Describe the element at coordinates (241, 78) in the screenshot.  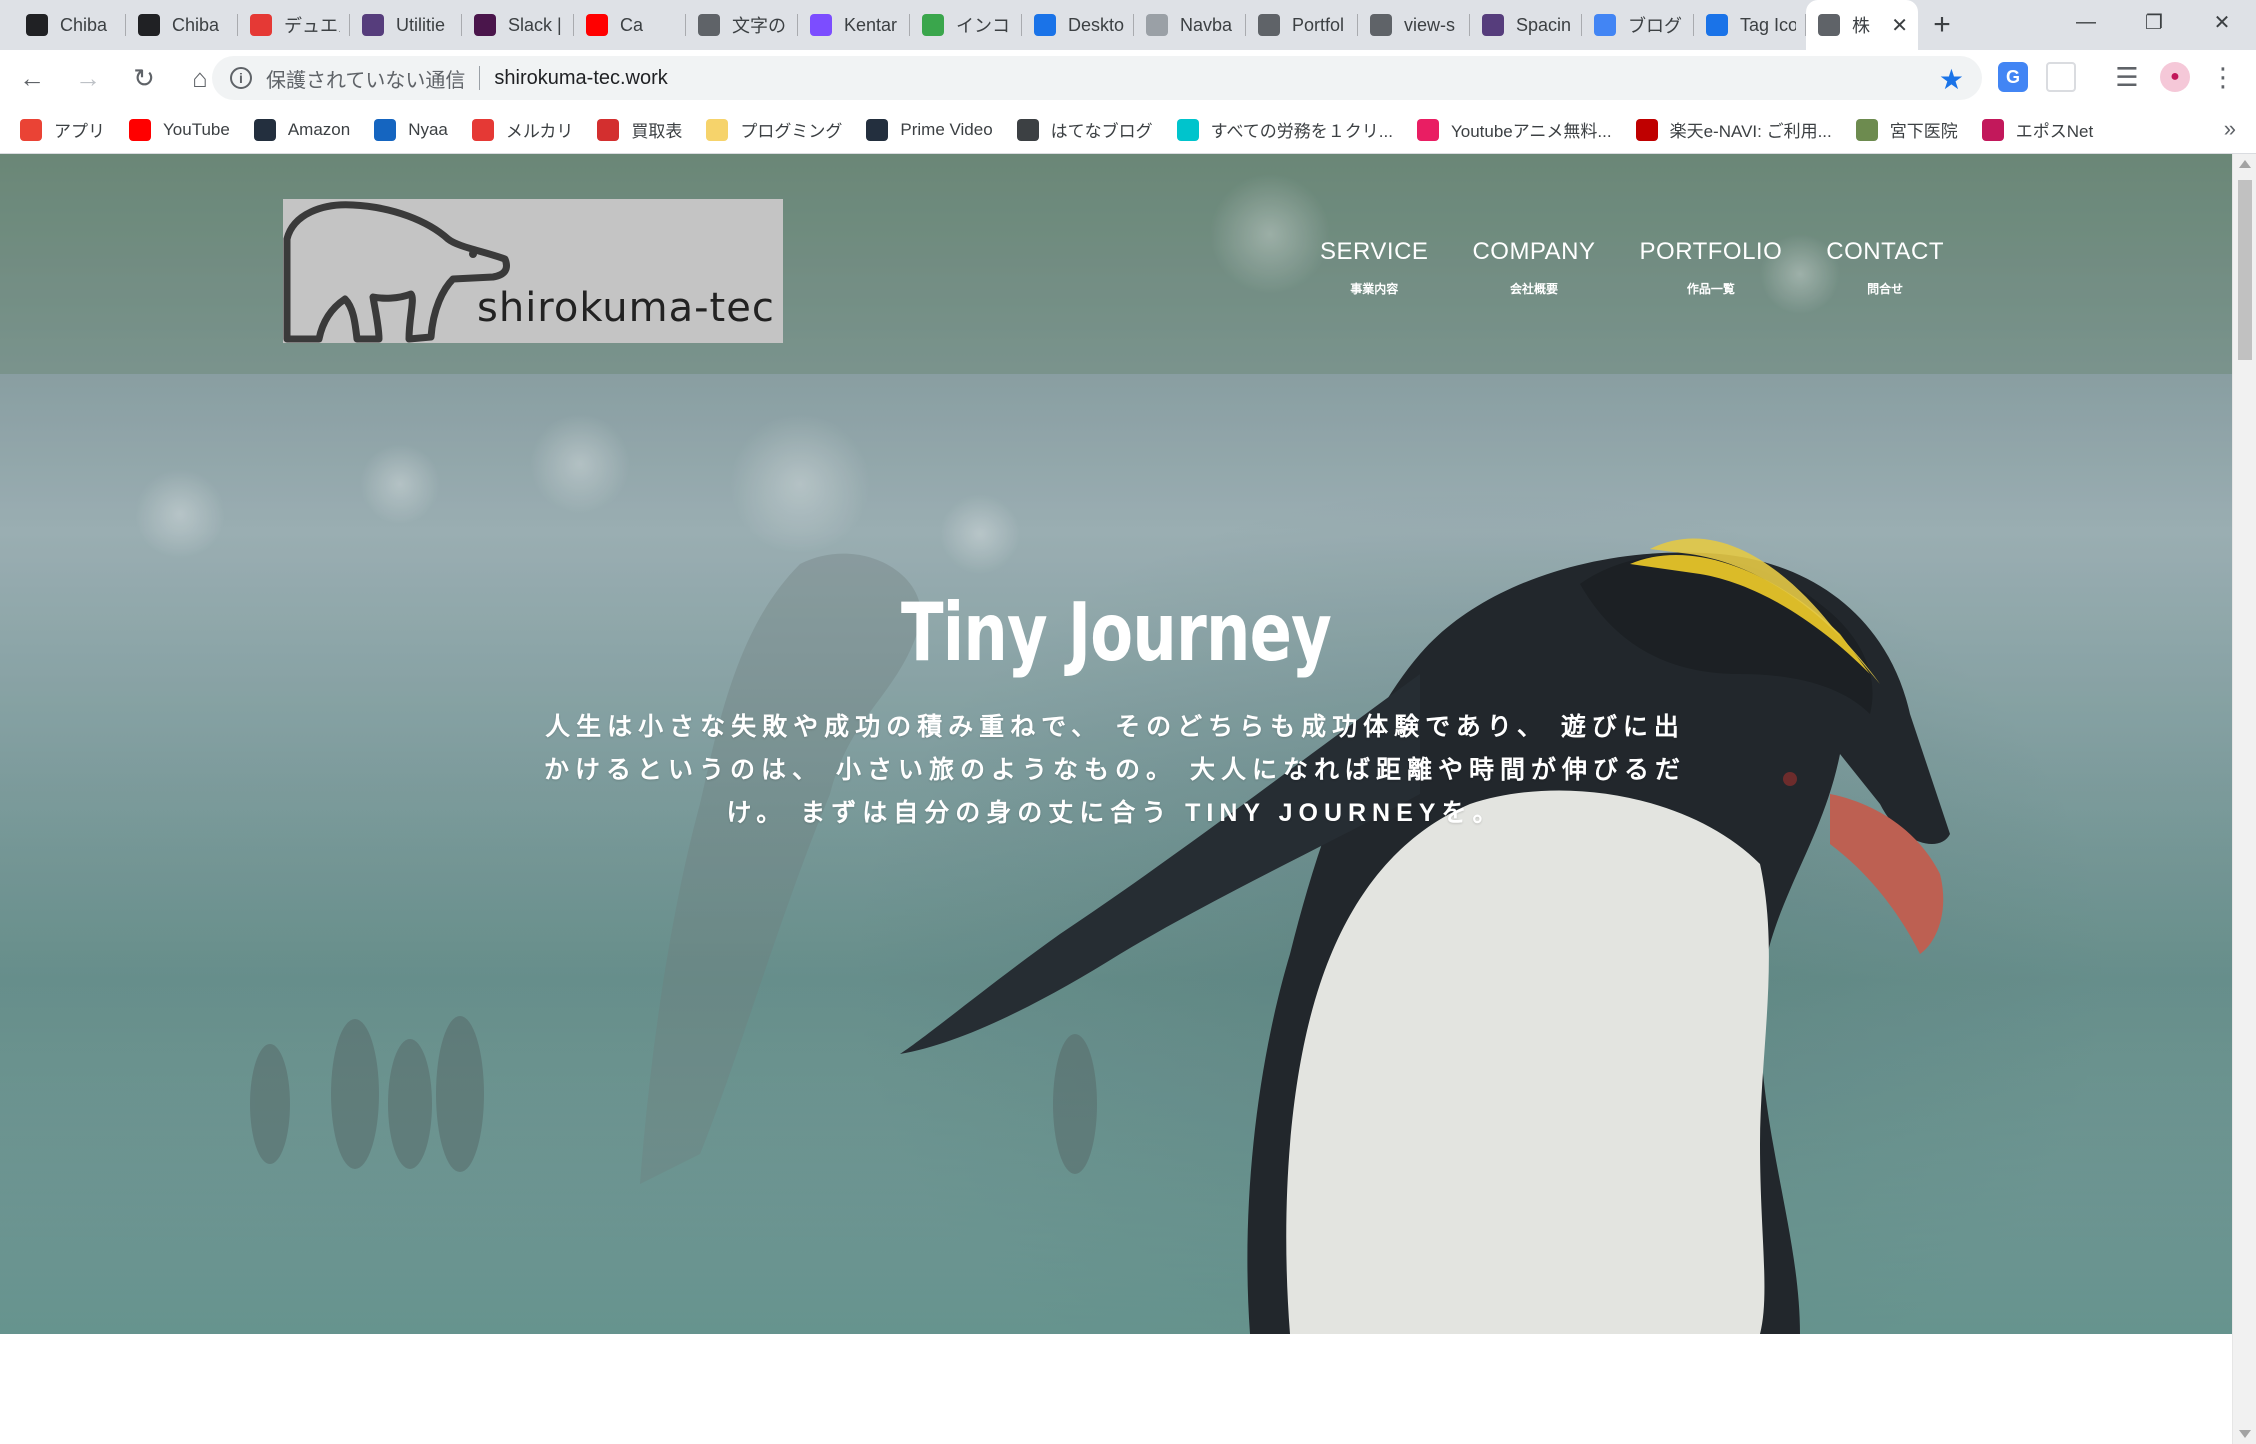
I see `info-icon: i` at that location.